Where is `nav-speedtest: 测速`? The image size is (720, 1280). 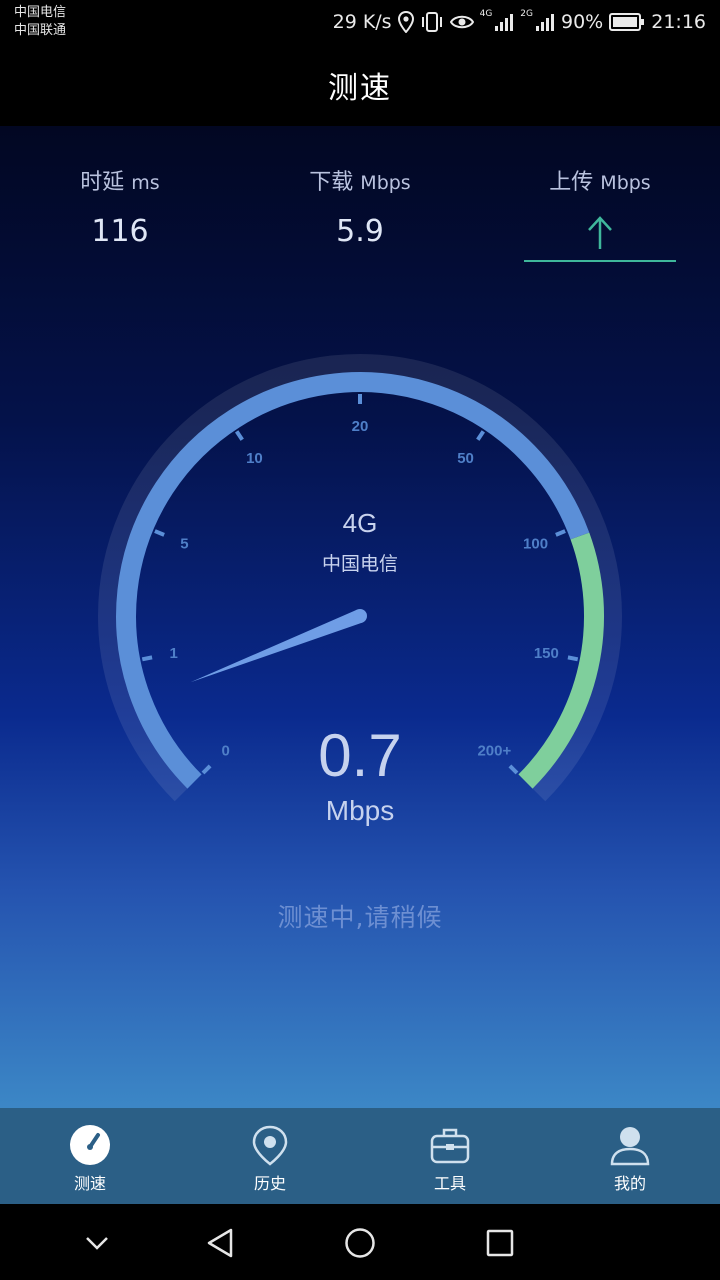 nav-speedtest: 测速 is located at coordinates (90, 1156).